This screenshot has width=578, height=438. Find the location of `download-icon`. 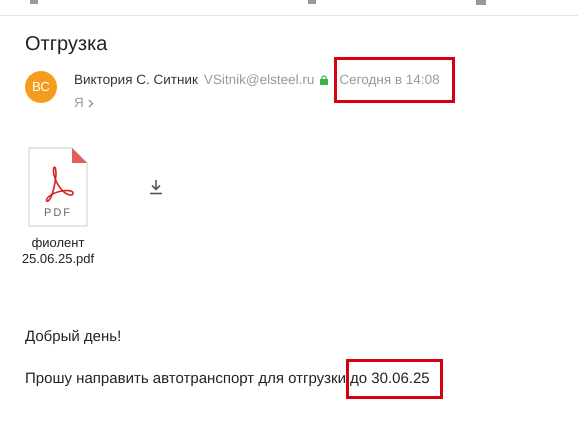

download-icon is located at coordinates (156, 186).